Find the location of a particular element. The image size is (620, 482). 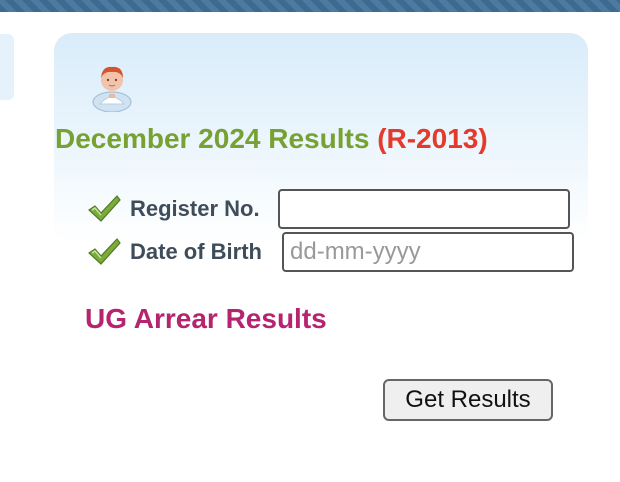

regulation-label: (R-2013) is located at coordinates (432, 138).